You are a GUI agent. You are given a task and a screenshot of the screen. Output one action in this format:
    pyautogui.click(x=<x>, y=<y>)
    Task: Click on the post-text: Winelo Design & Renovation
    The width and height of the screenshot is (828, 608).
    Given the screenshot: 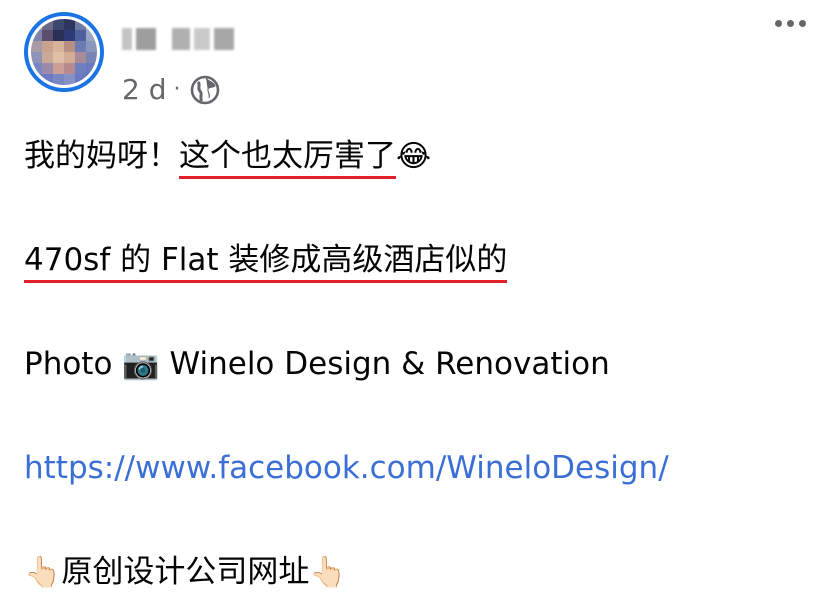 What is the action you would take?
    pyautogui.click(x=389, y=364)
    